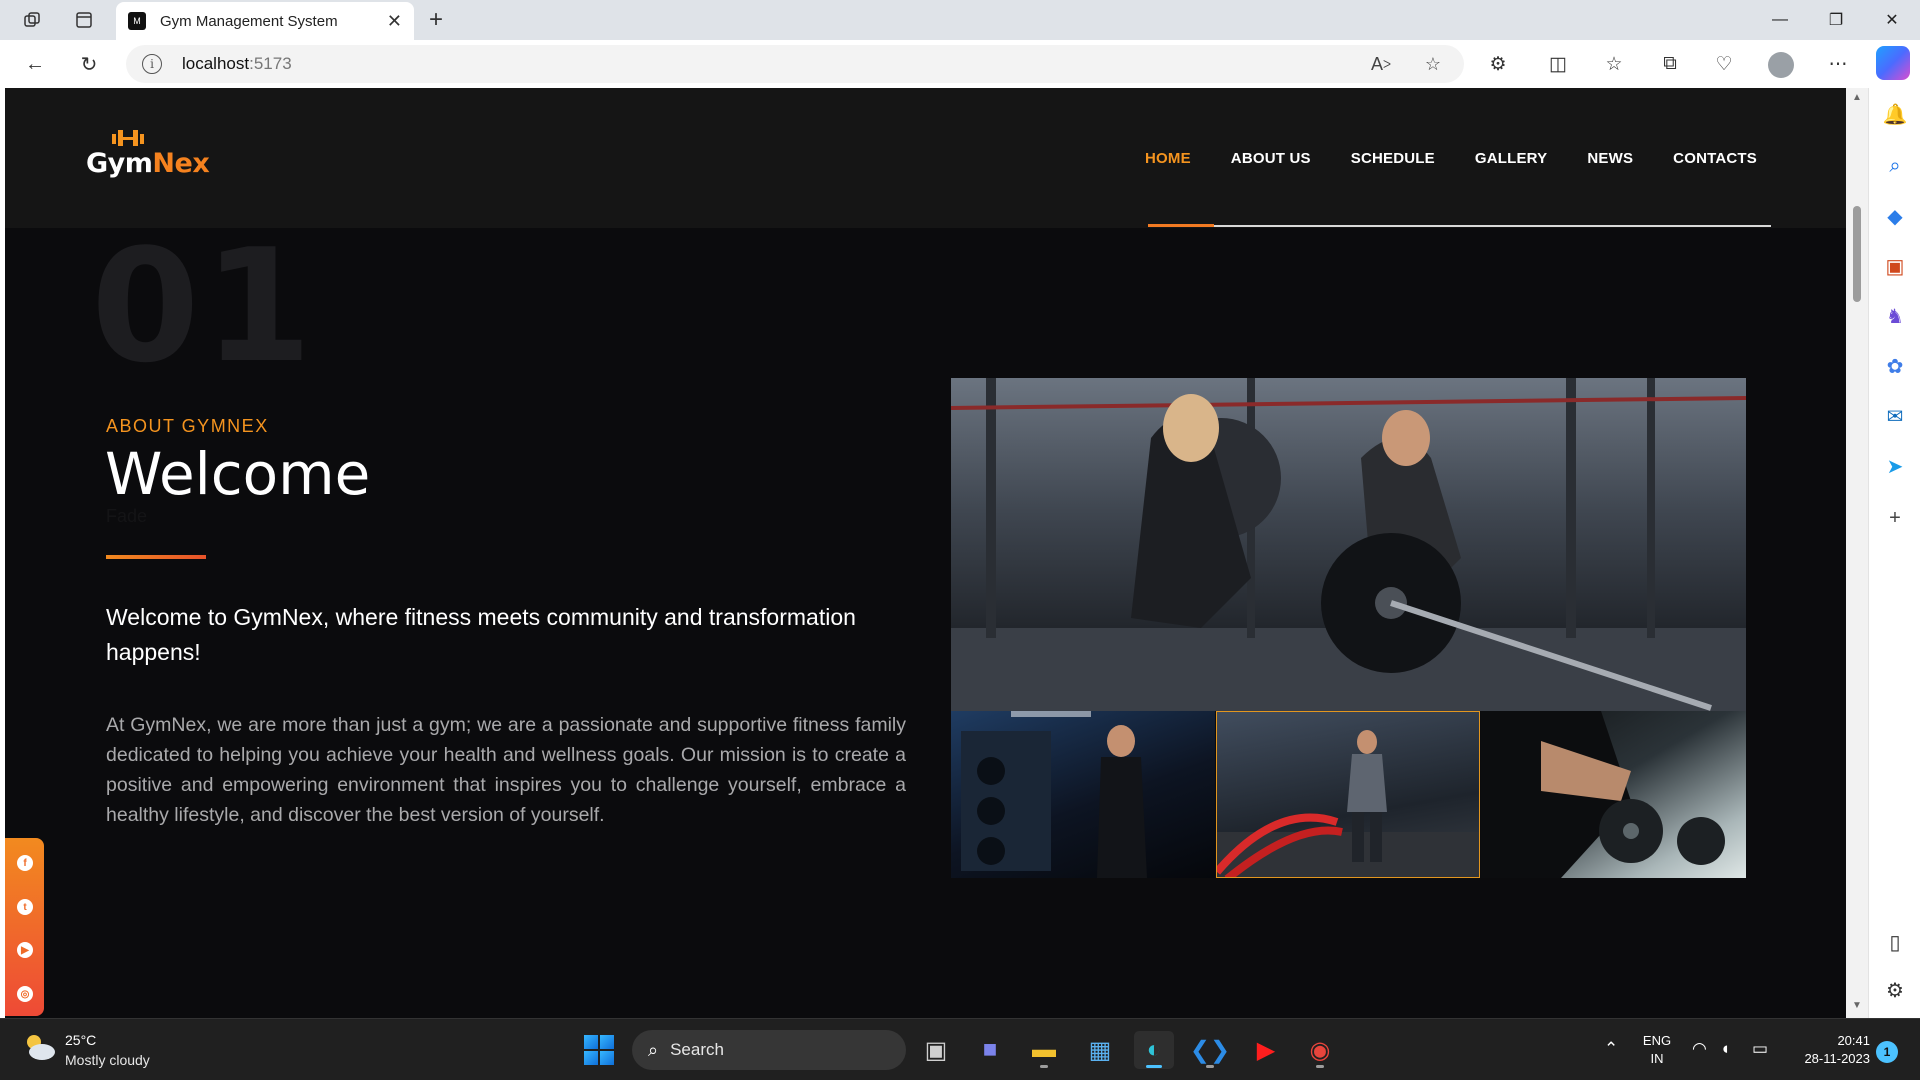 This screenshot has height=1080, width=1920. I want to click on favorite-star-icon: ☆, so click(1433, 64).